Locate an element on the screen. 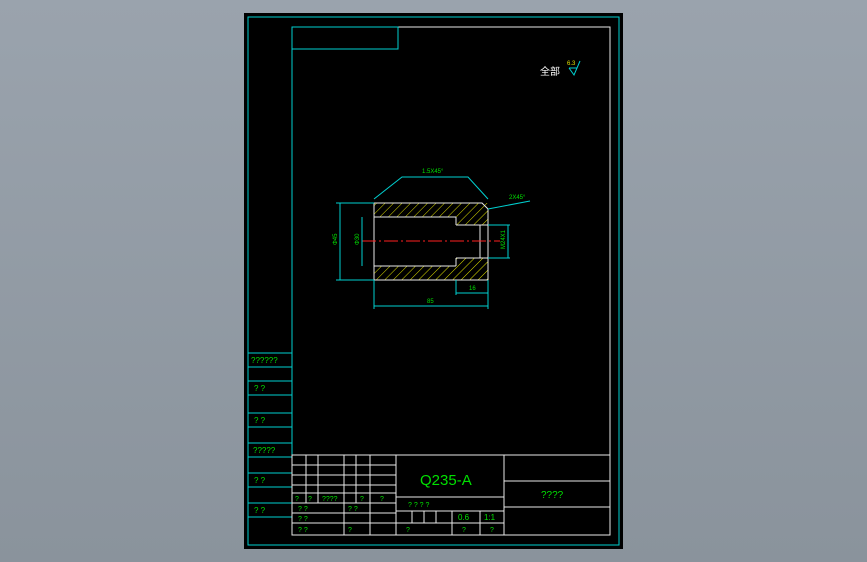 The height and width of the screenshot is (562, 867). surface-roughness-value: 6.3 is located at coordinates (571, 64).